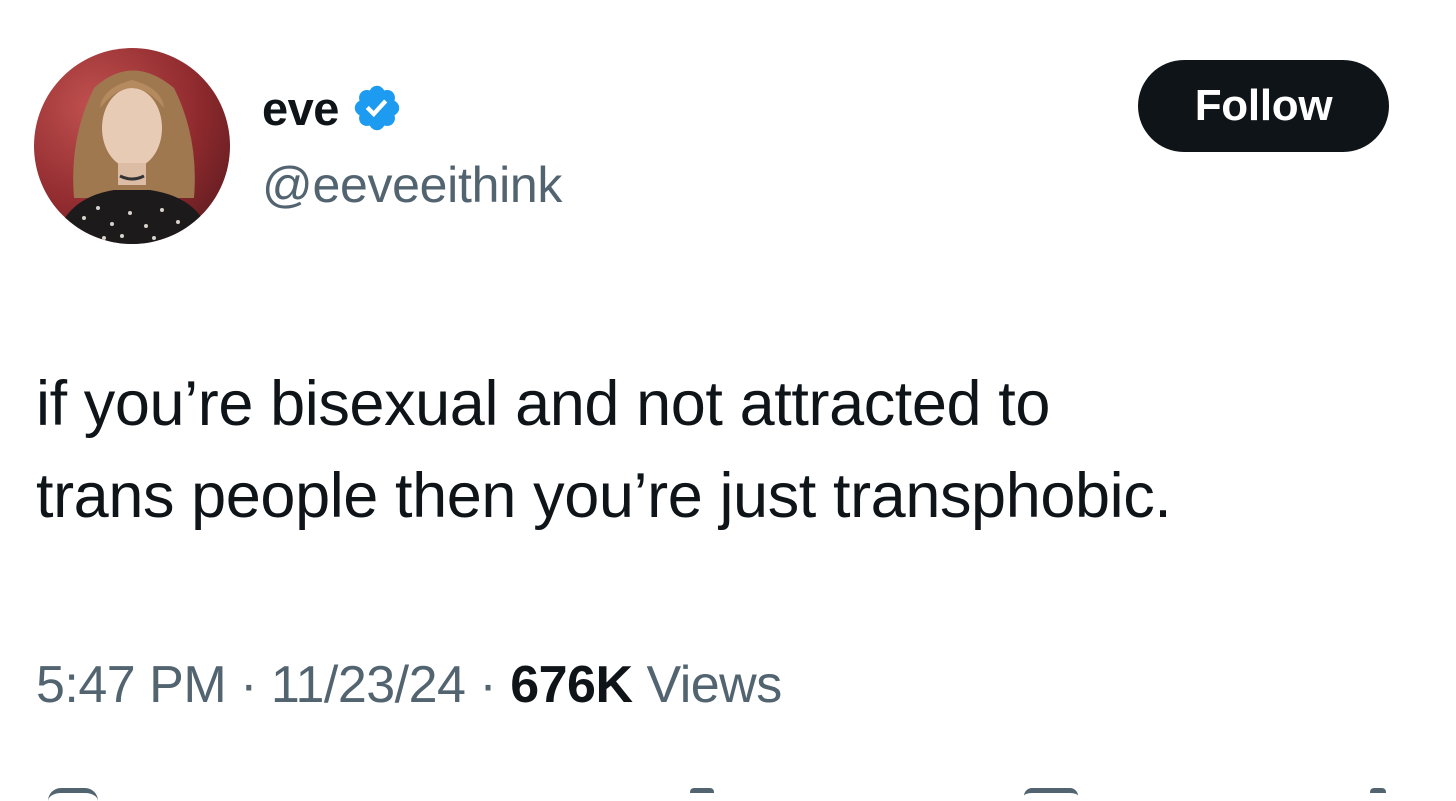  Describe the element at coordinates (702, 794) in the screenshot. I see `repost-icon` at that location.